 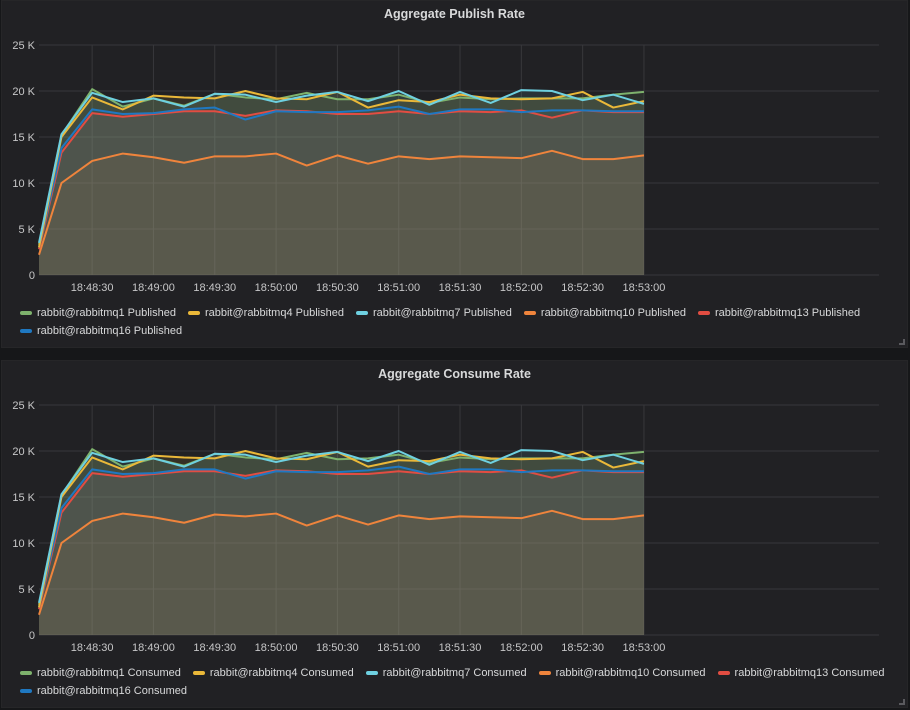 I want to click on legend-item: rabbit@rabbitmq13 Consumed, so click(x=801, y=673).